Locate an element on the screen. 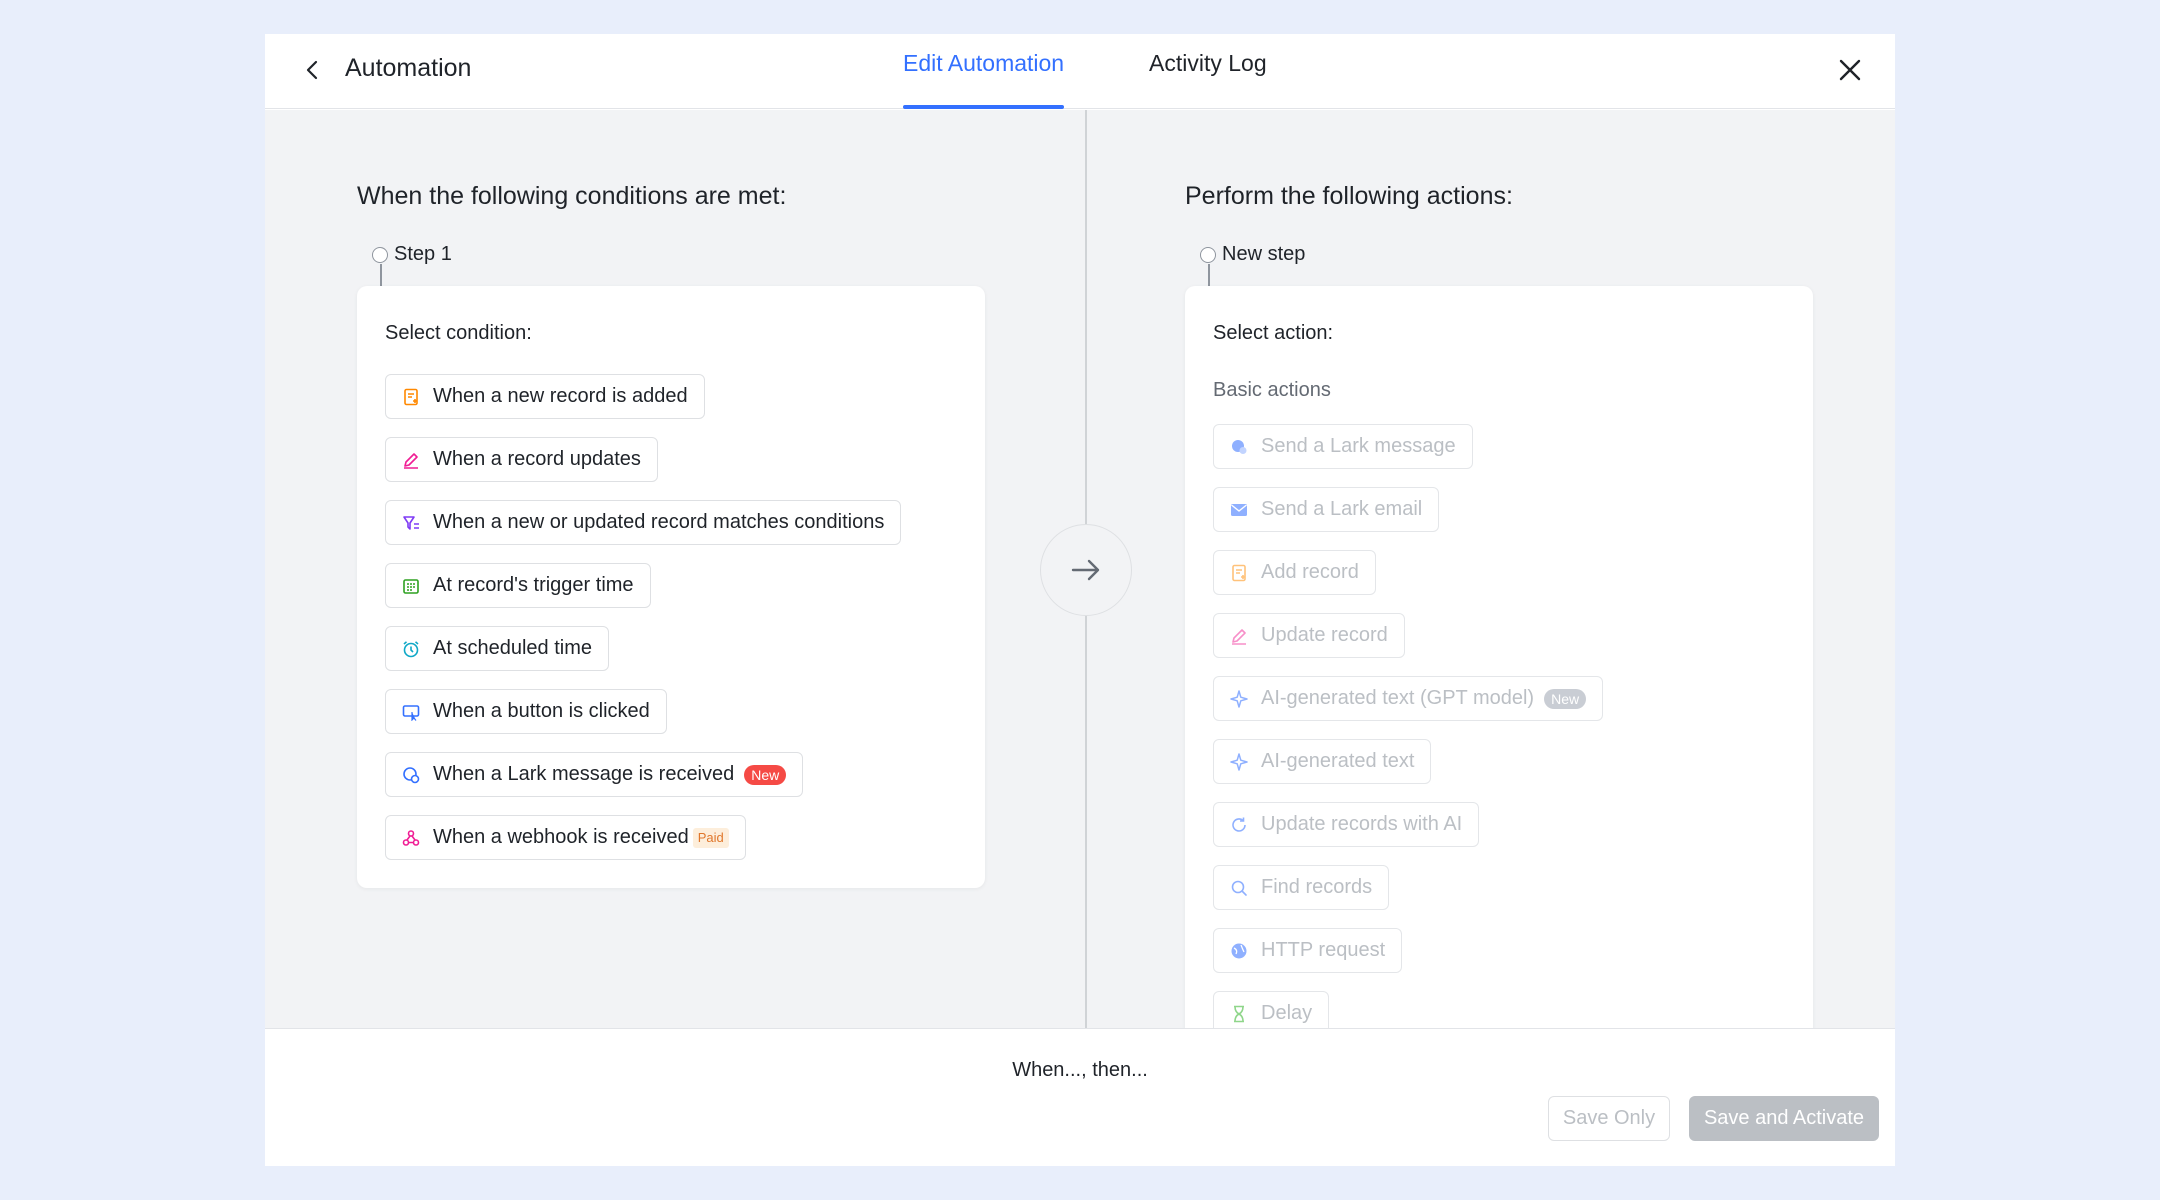 The image size is (2160, 1200). option-label: When a button is clicked is located at coordinates (541, 711).